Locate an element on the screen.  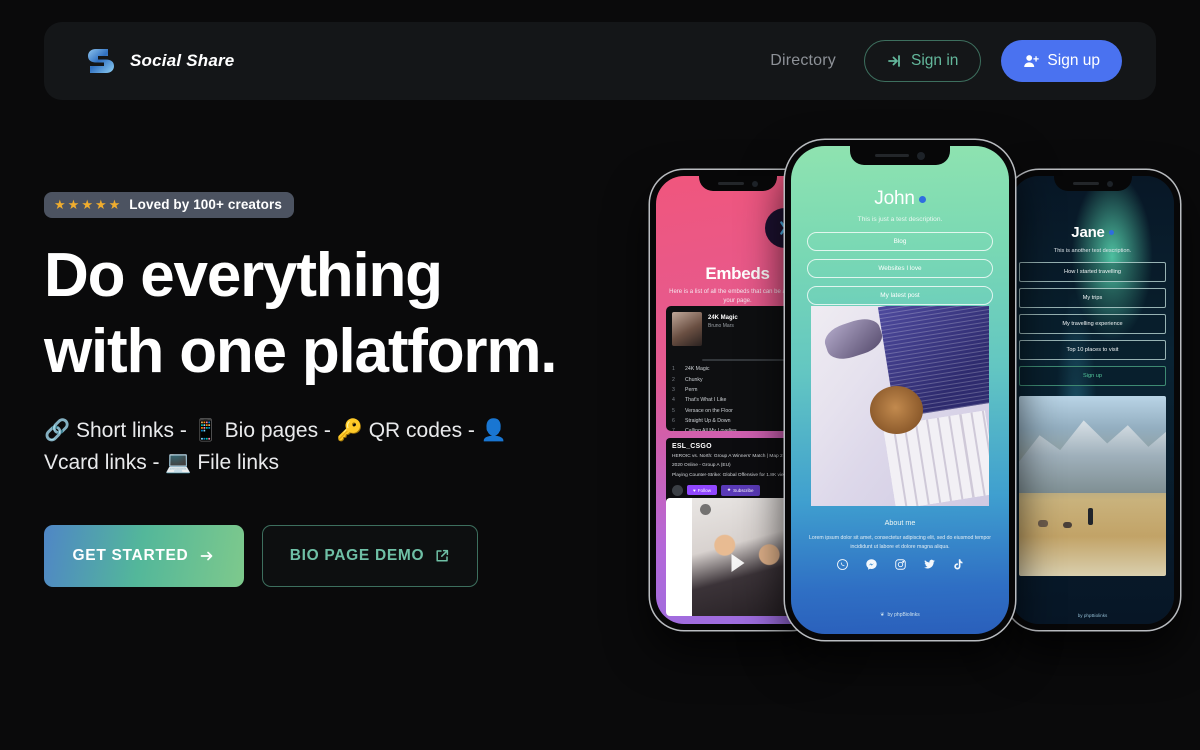
headline-line-2: with one platform. is located at coordinates (300, 351).